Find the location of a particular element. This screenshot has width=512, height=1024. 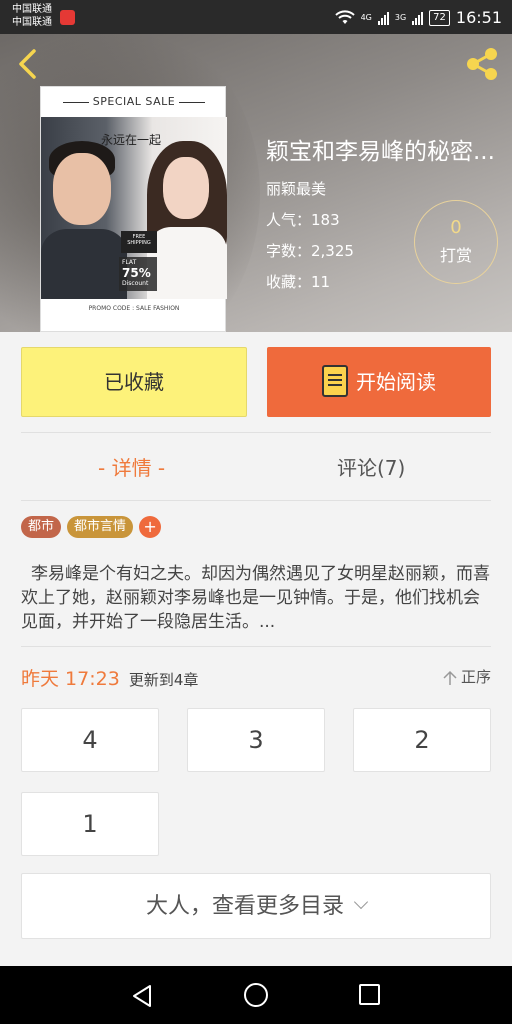

add-tag-button: + is located at coordinates (150, 527).